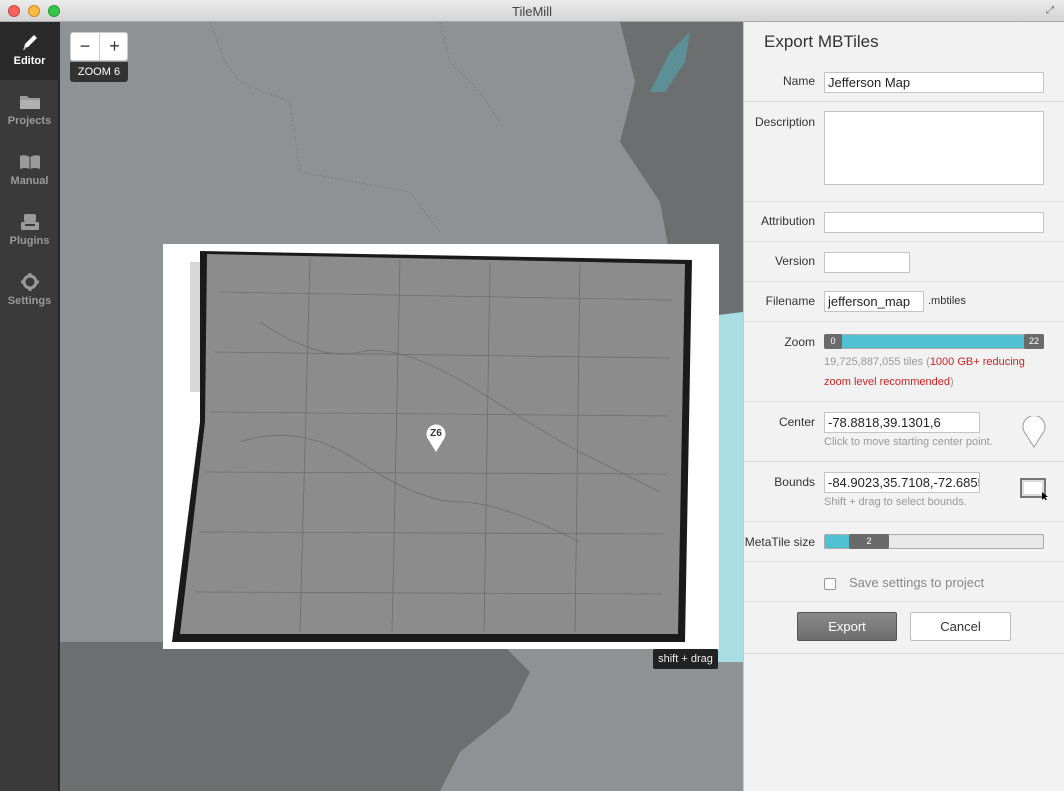 Image resolution: width=1064 pixels, height=791 pixels. Describe the element at coordinates (29, 171) in the screenshot. I see `sidebar-item-manual: Manual` at that location.